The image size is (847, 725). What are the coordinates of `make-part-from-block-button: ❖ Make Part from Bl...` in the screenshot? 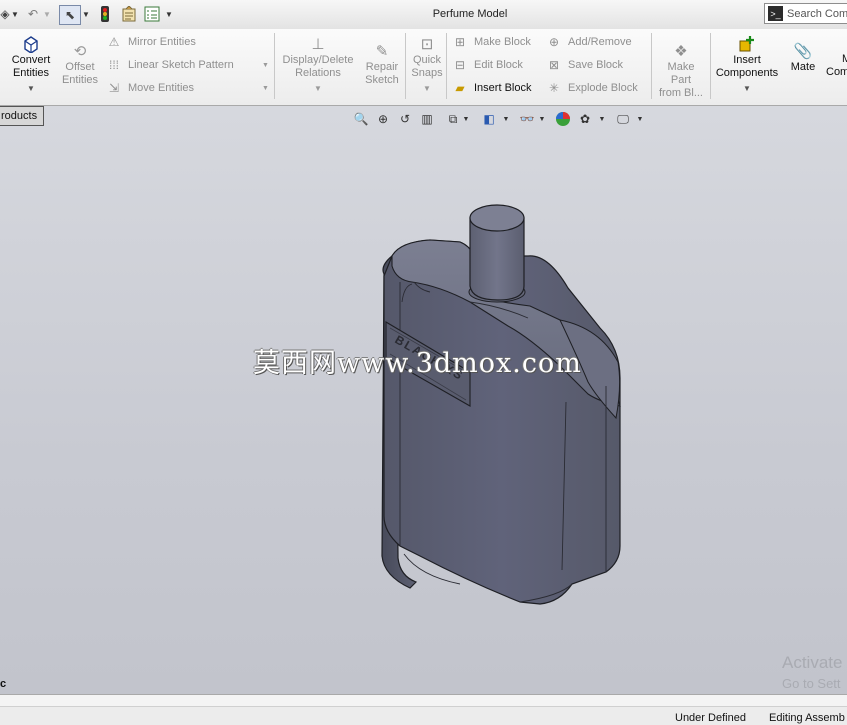 It's located at (681, 70).